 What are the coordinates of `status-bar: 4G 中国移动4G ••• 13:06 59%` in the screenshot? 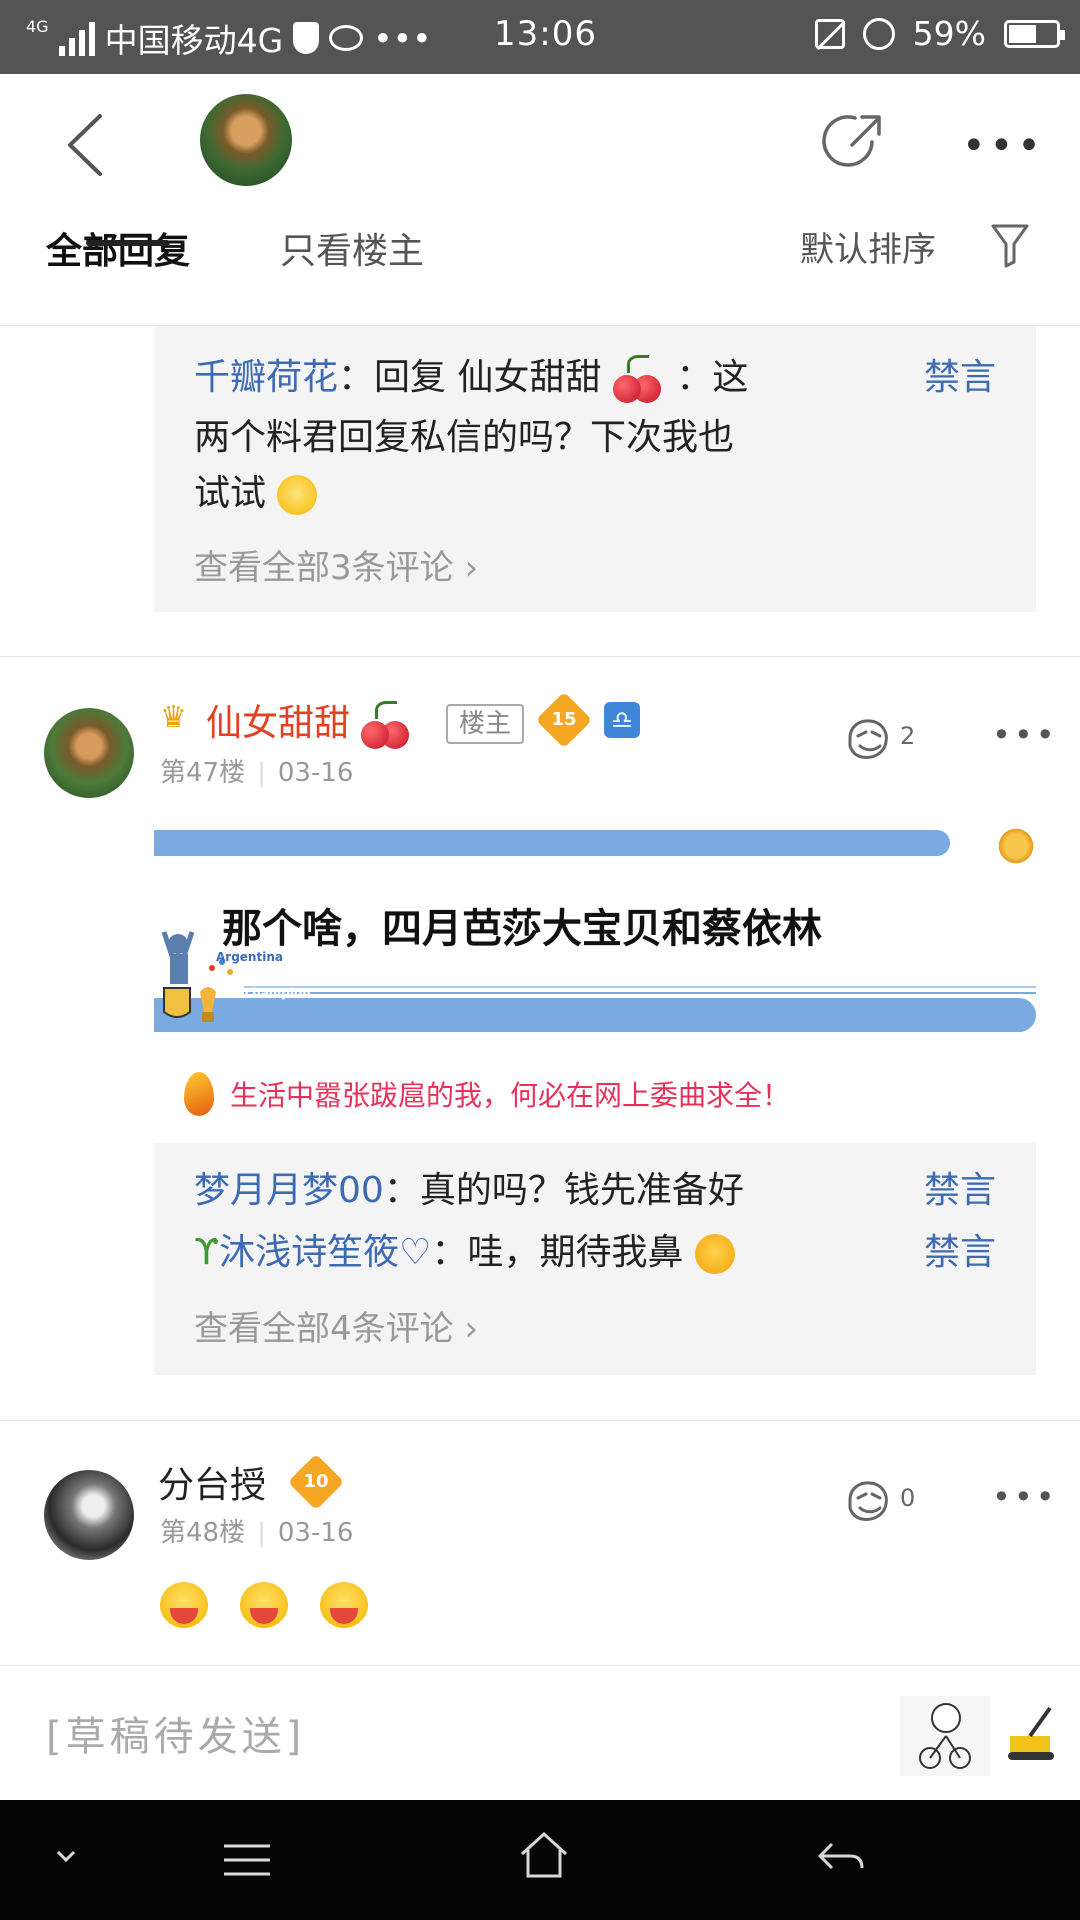 It's located at (540, 37).